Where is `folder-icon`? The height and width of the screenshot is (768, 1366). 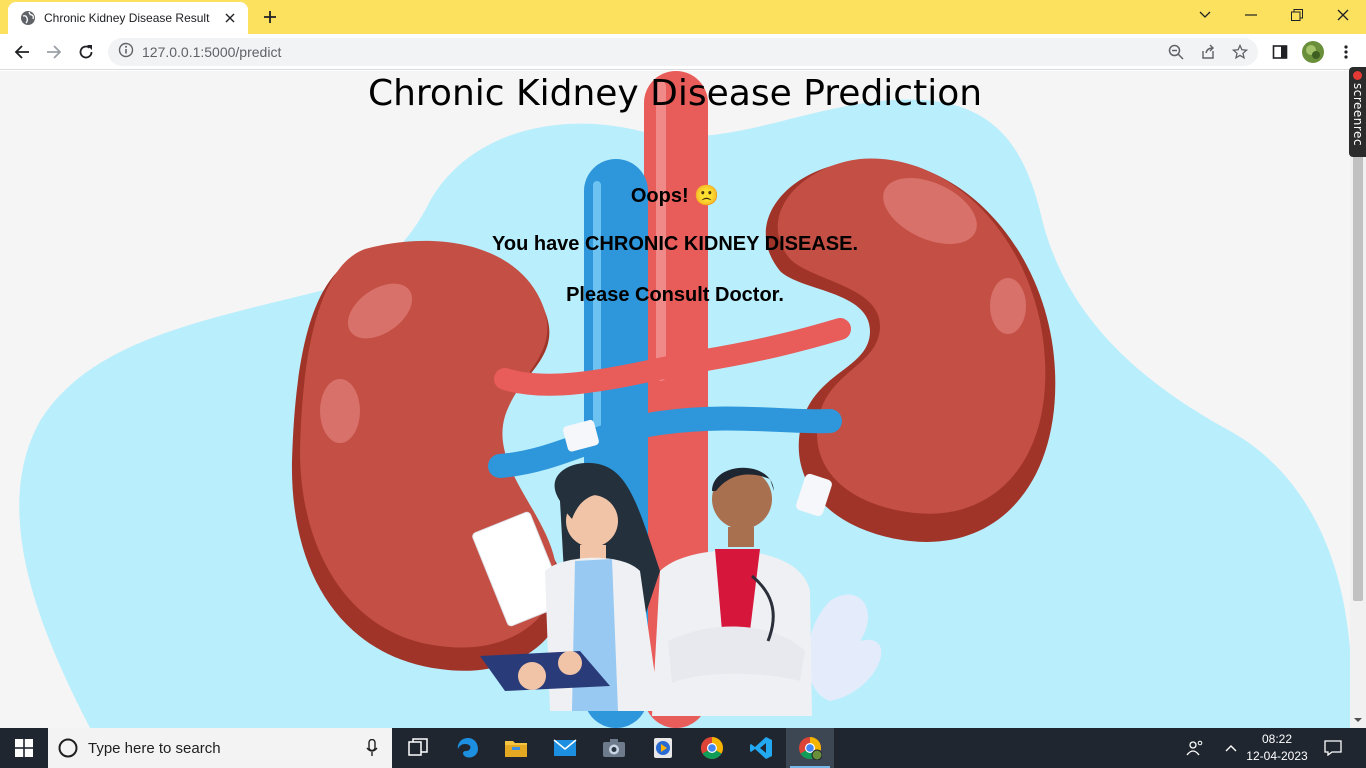
folder-icon is located at coordinates (516, 749).